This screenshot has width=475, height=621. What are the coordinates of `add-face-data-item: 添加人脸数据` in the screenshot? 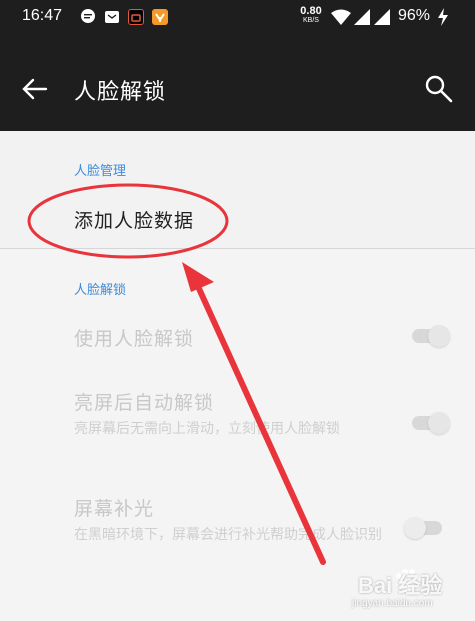 It's located at (224, 219).